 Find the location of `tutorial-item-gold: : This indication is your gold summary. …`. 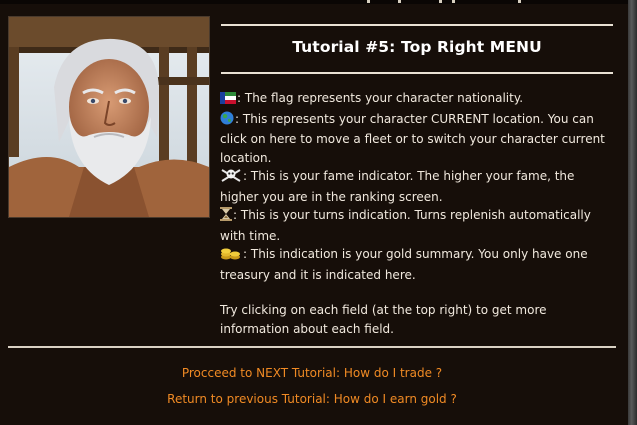

tutorial-item-gold: : This indication is your gold summary. … is located at coordinates (417, 264).